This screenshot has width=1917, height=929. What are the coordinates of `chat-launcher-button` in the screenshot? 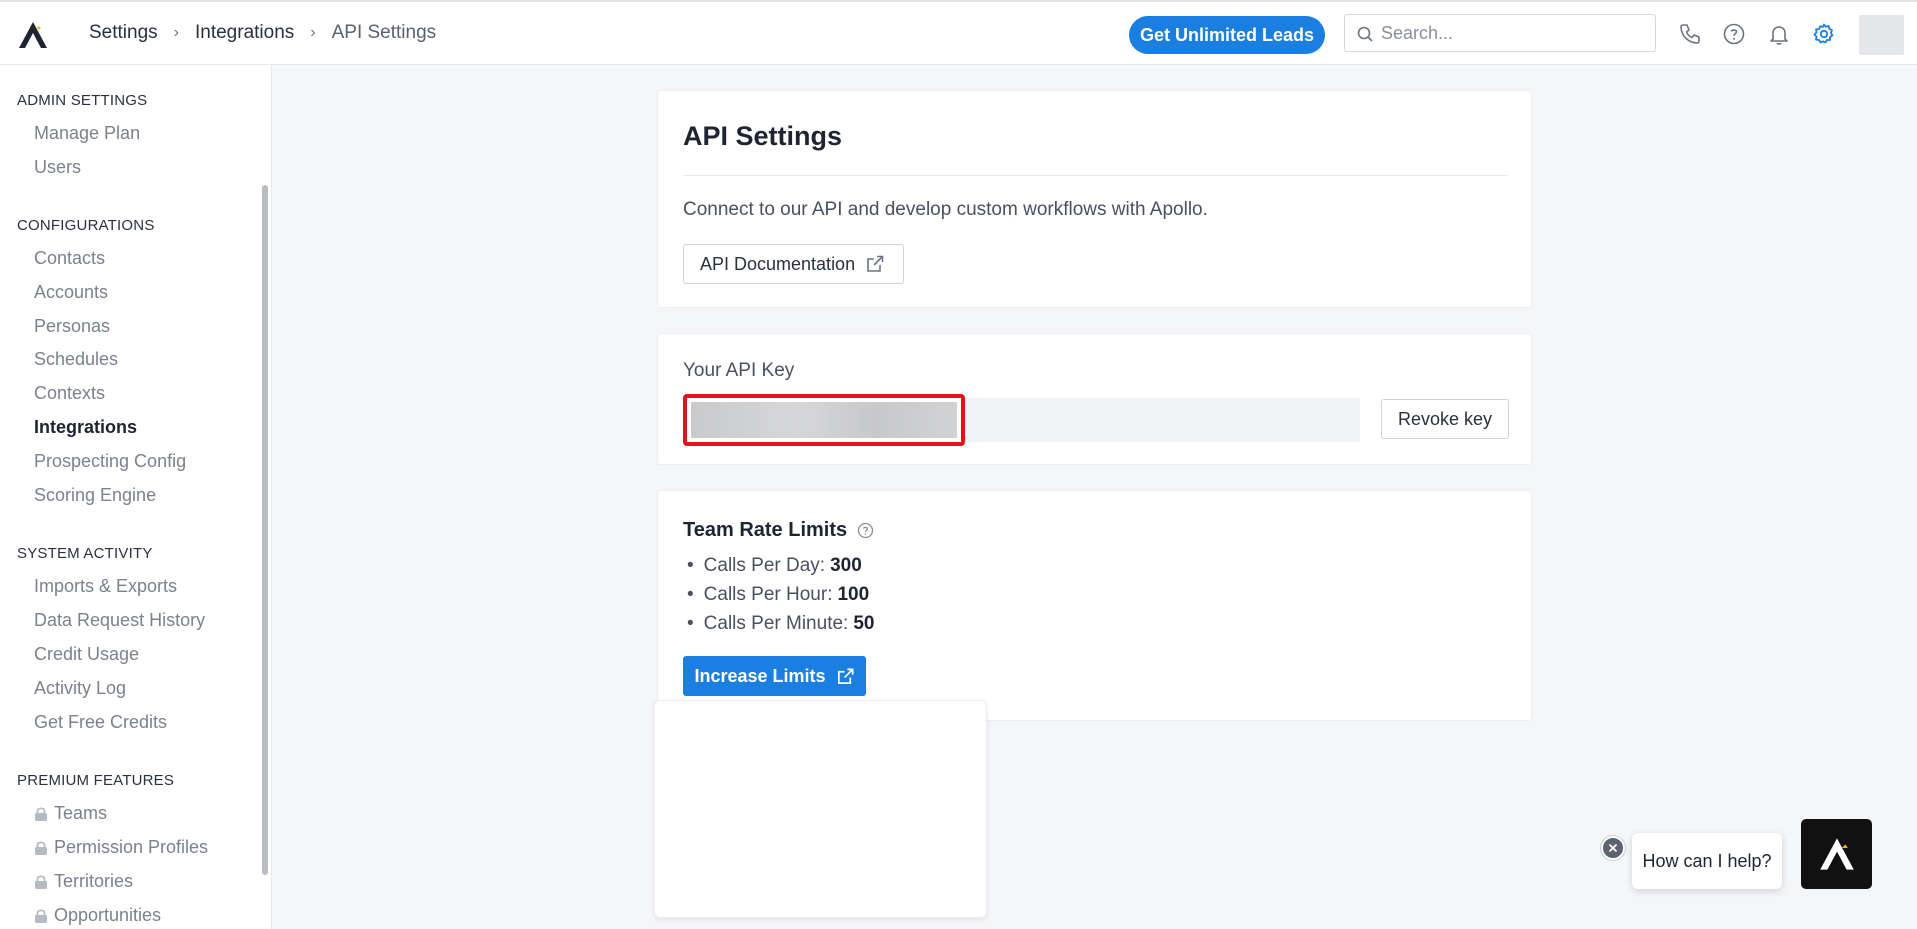 It's located at (1836, 854).